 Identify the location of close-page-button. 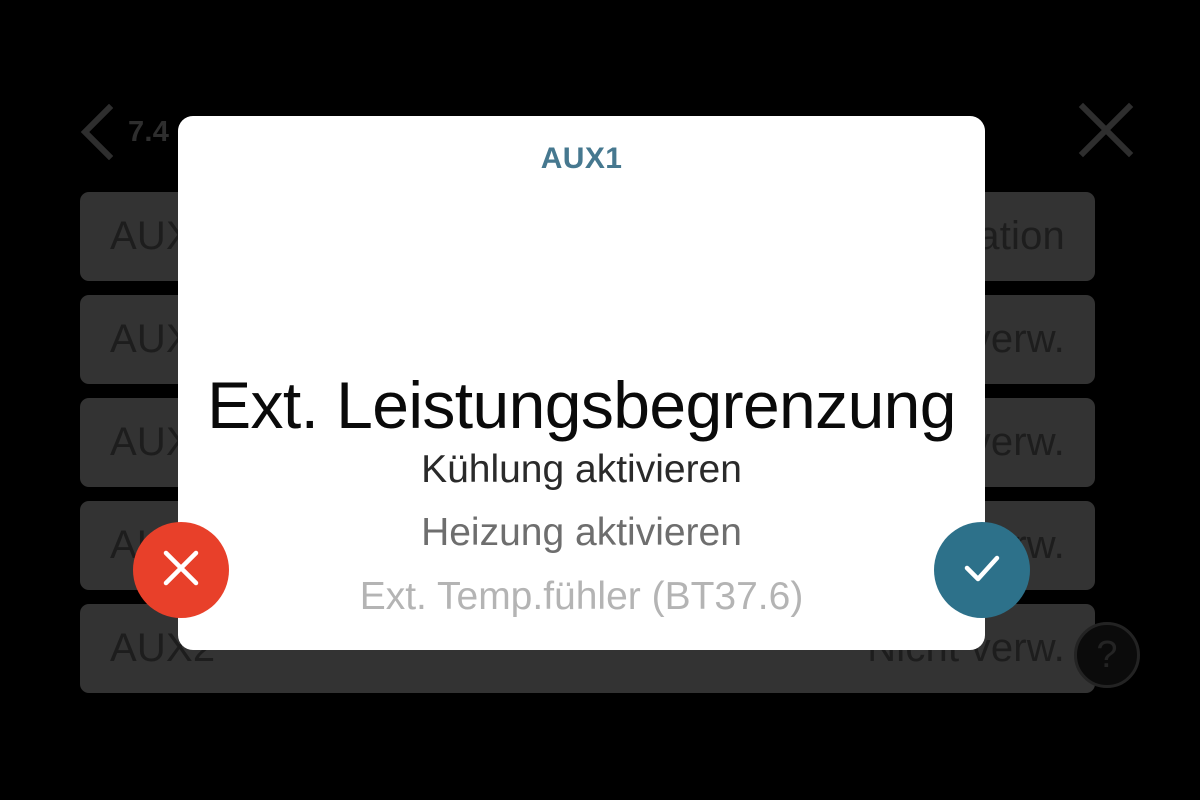
(1106, 132).